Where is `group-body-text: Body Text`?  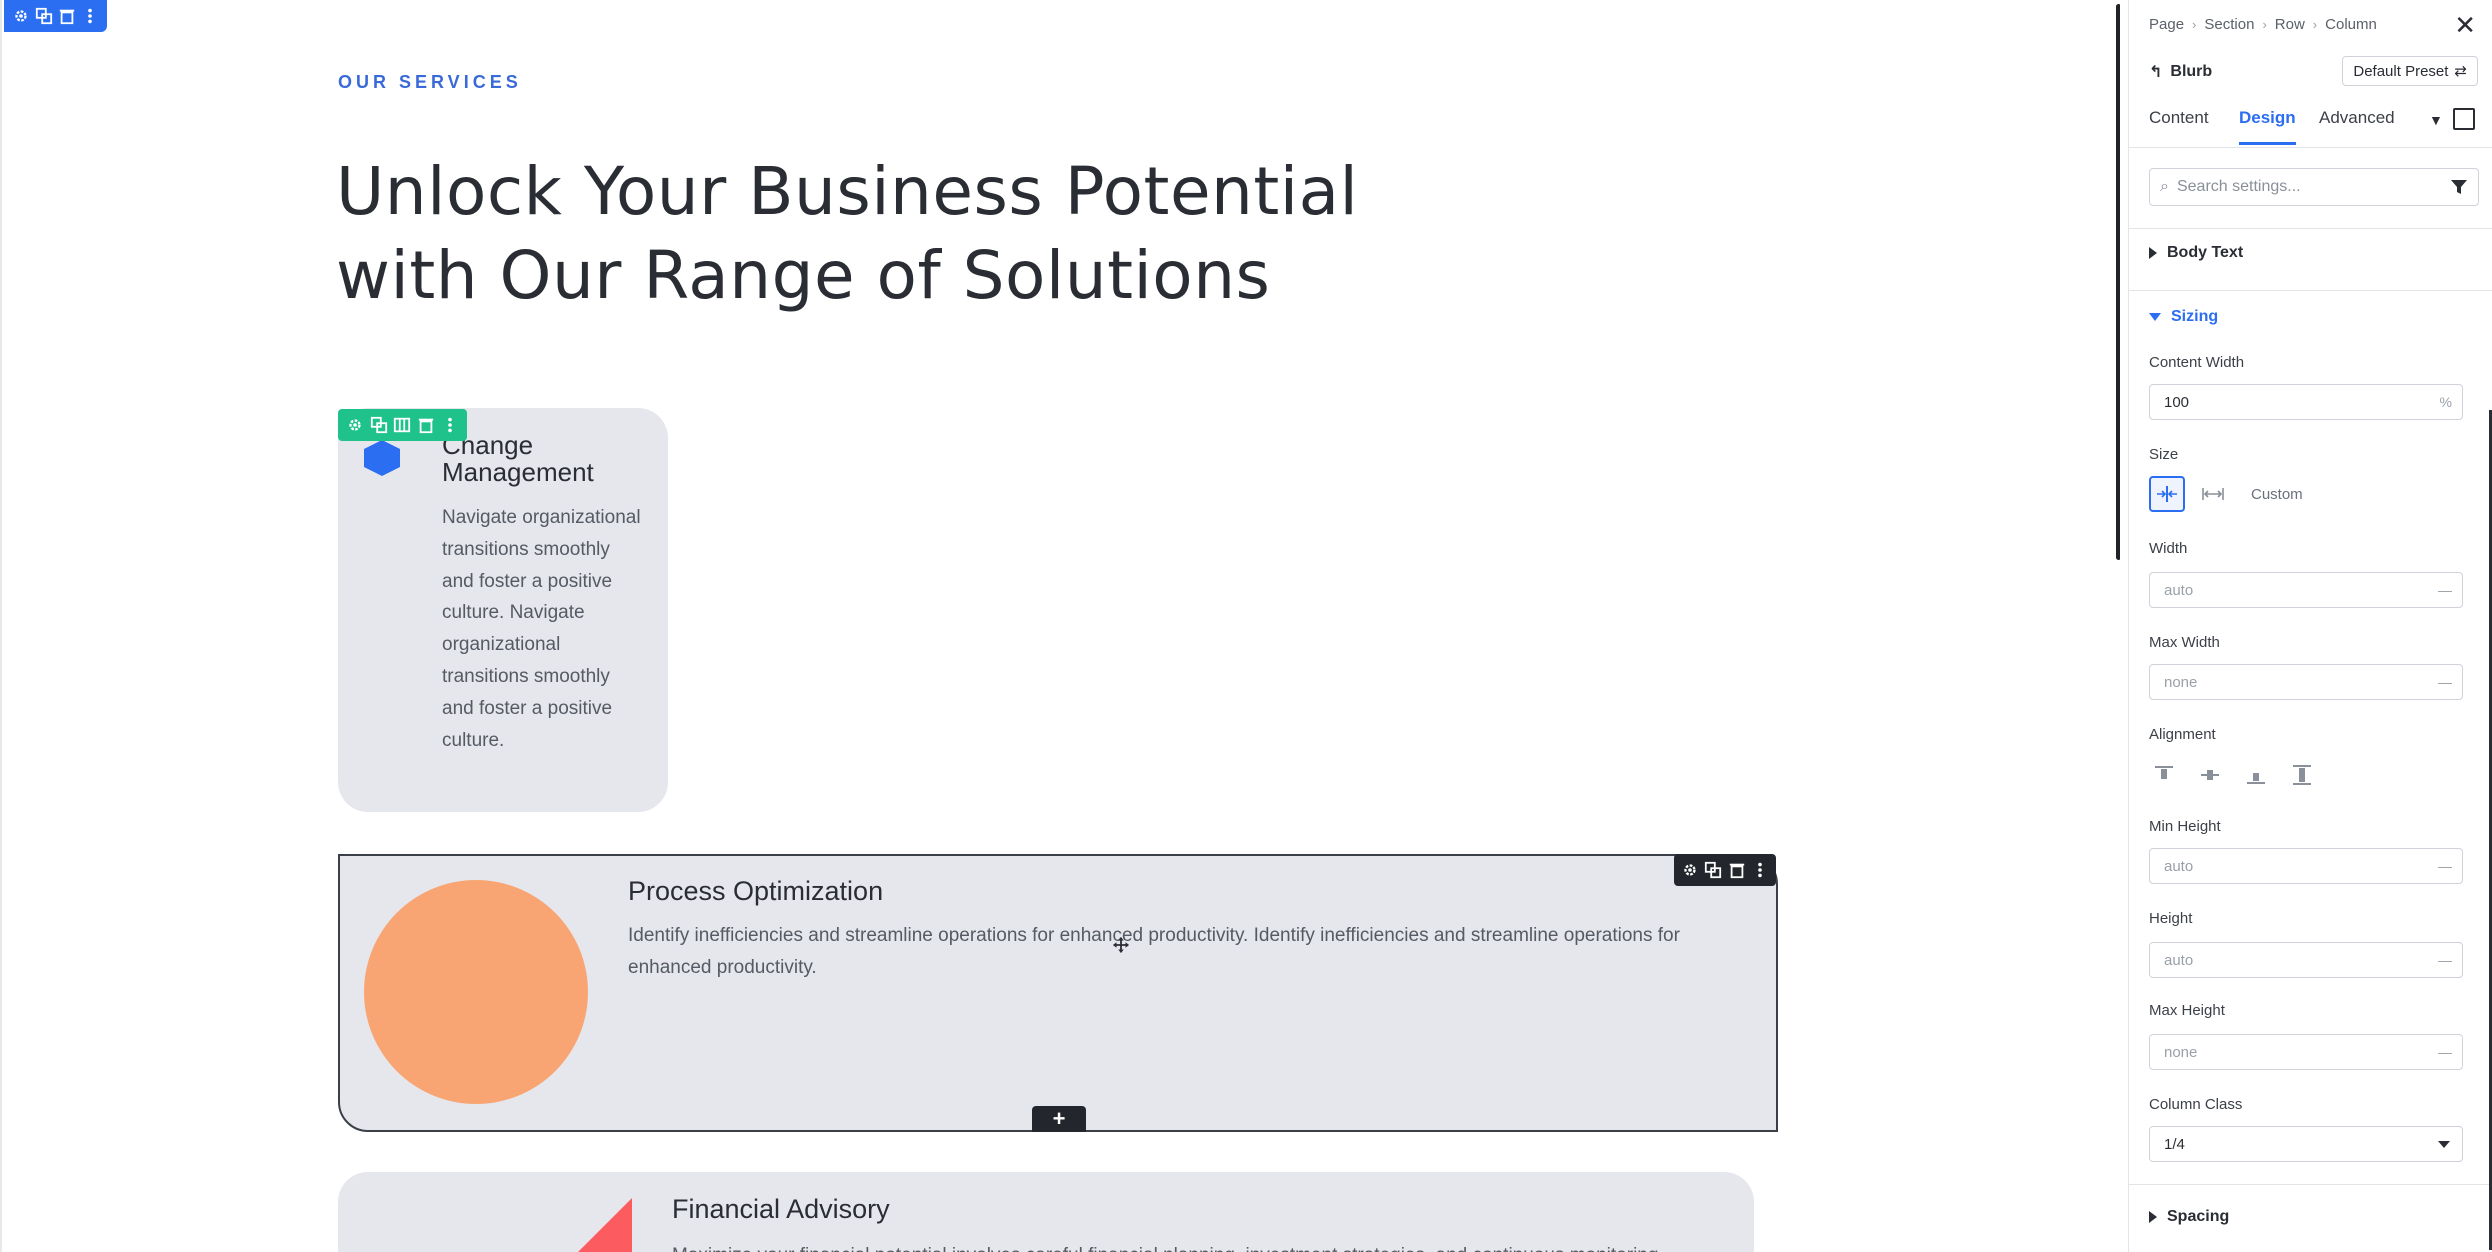 group-body-text: Body Text is located at coordinates (2196, 253).